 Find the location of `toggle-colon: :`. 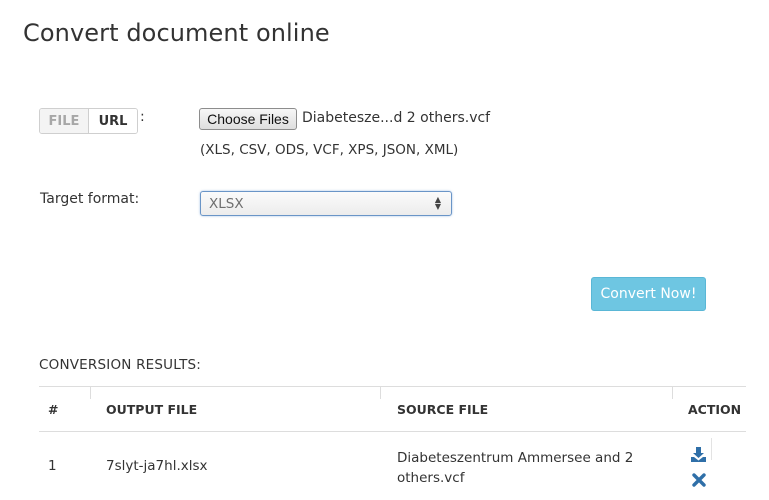

toggle-colon: : is located at coordinates (142, 117).